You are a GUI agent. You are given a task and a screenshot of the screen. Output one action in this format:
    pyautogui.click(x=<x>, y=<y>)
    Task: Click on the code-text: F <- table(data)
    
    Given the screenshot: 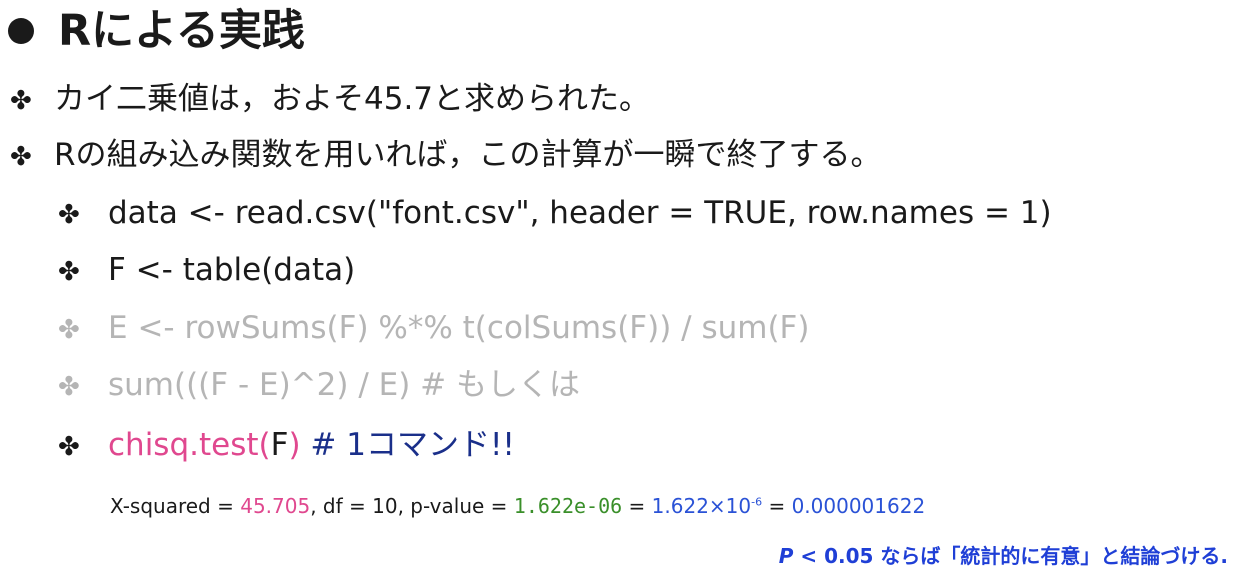 What is the action you would take?
    pyautogui.click(x=232, y=270)
    